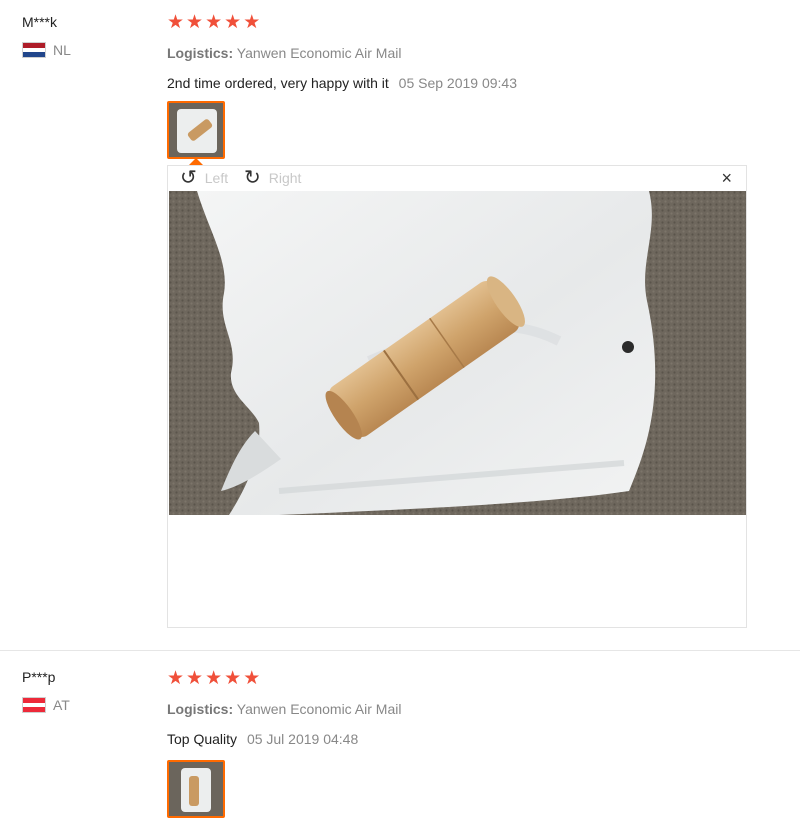  Describe the element at coordinates (457, 178) in the screenshot. I see `viewer-toolbar: ↺ Left ↻ Right ×` at that location.